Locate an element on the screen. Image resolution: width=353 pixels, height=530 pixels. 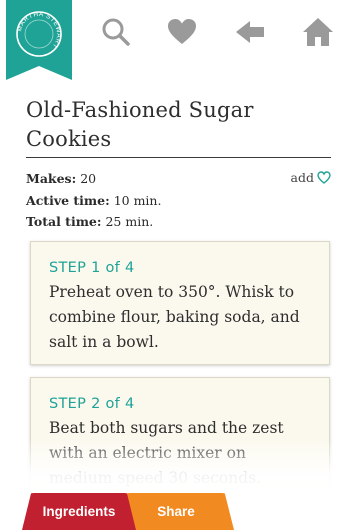
add-label: add is located at coordinates (302, 177).